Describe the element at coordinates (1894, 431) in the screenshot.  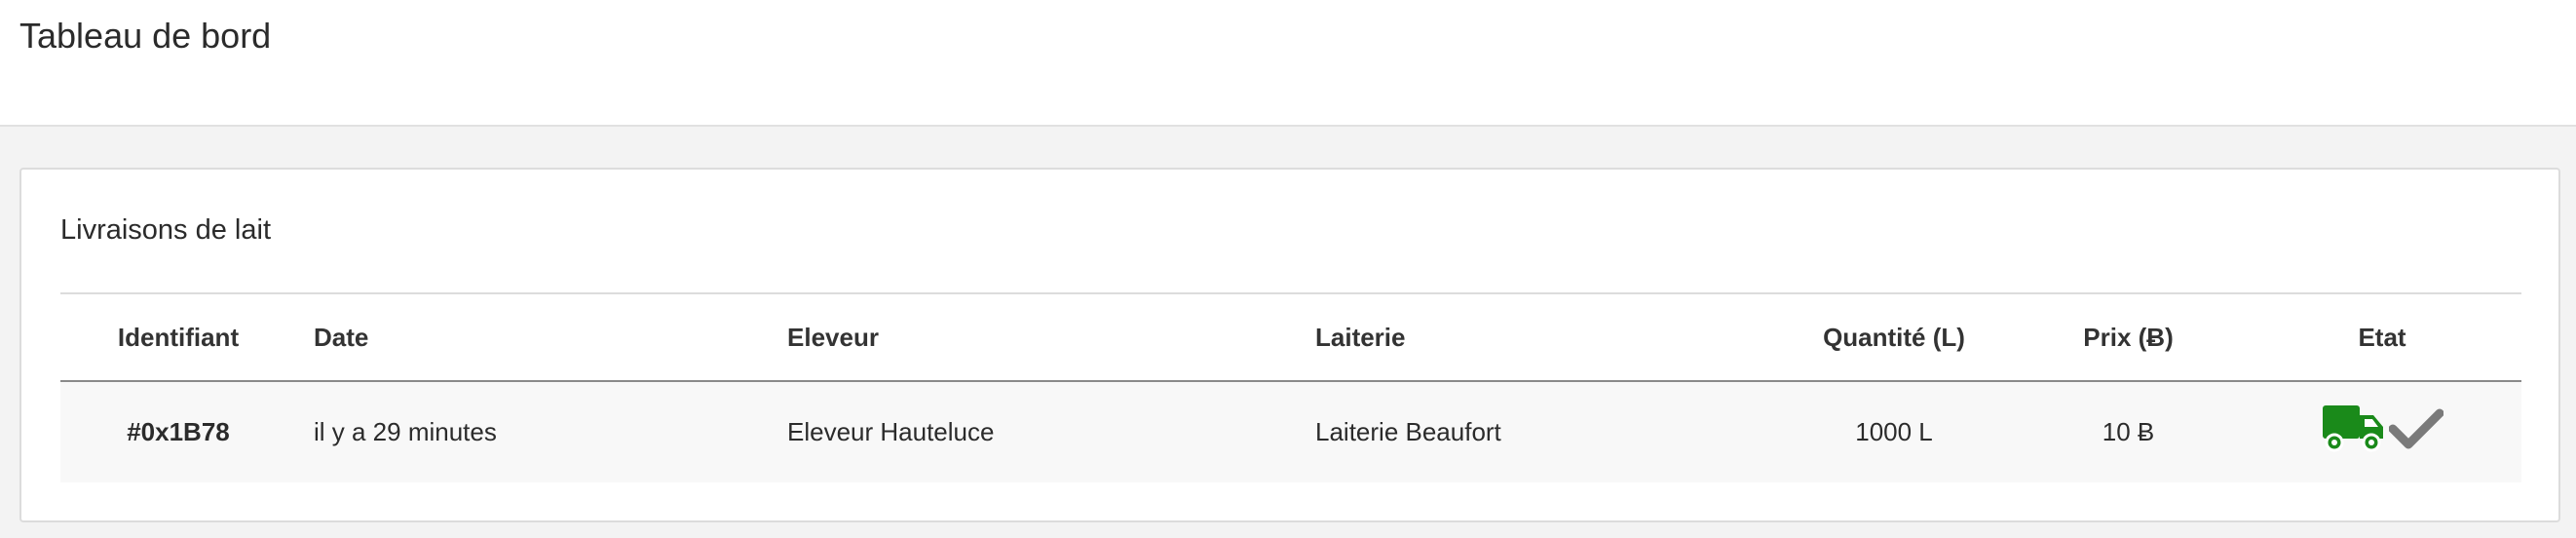
I see `delivery-quantite: 1000 L` at that location.